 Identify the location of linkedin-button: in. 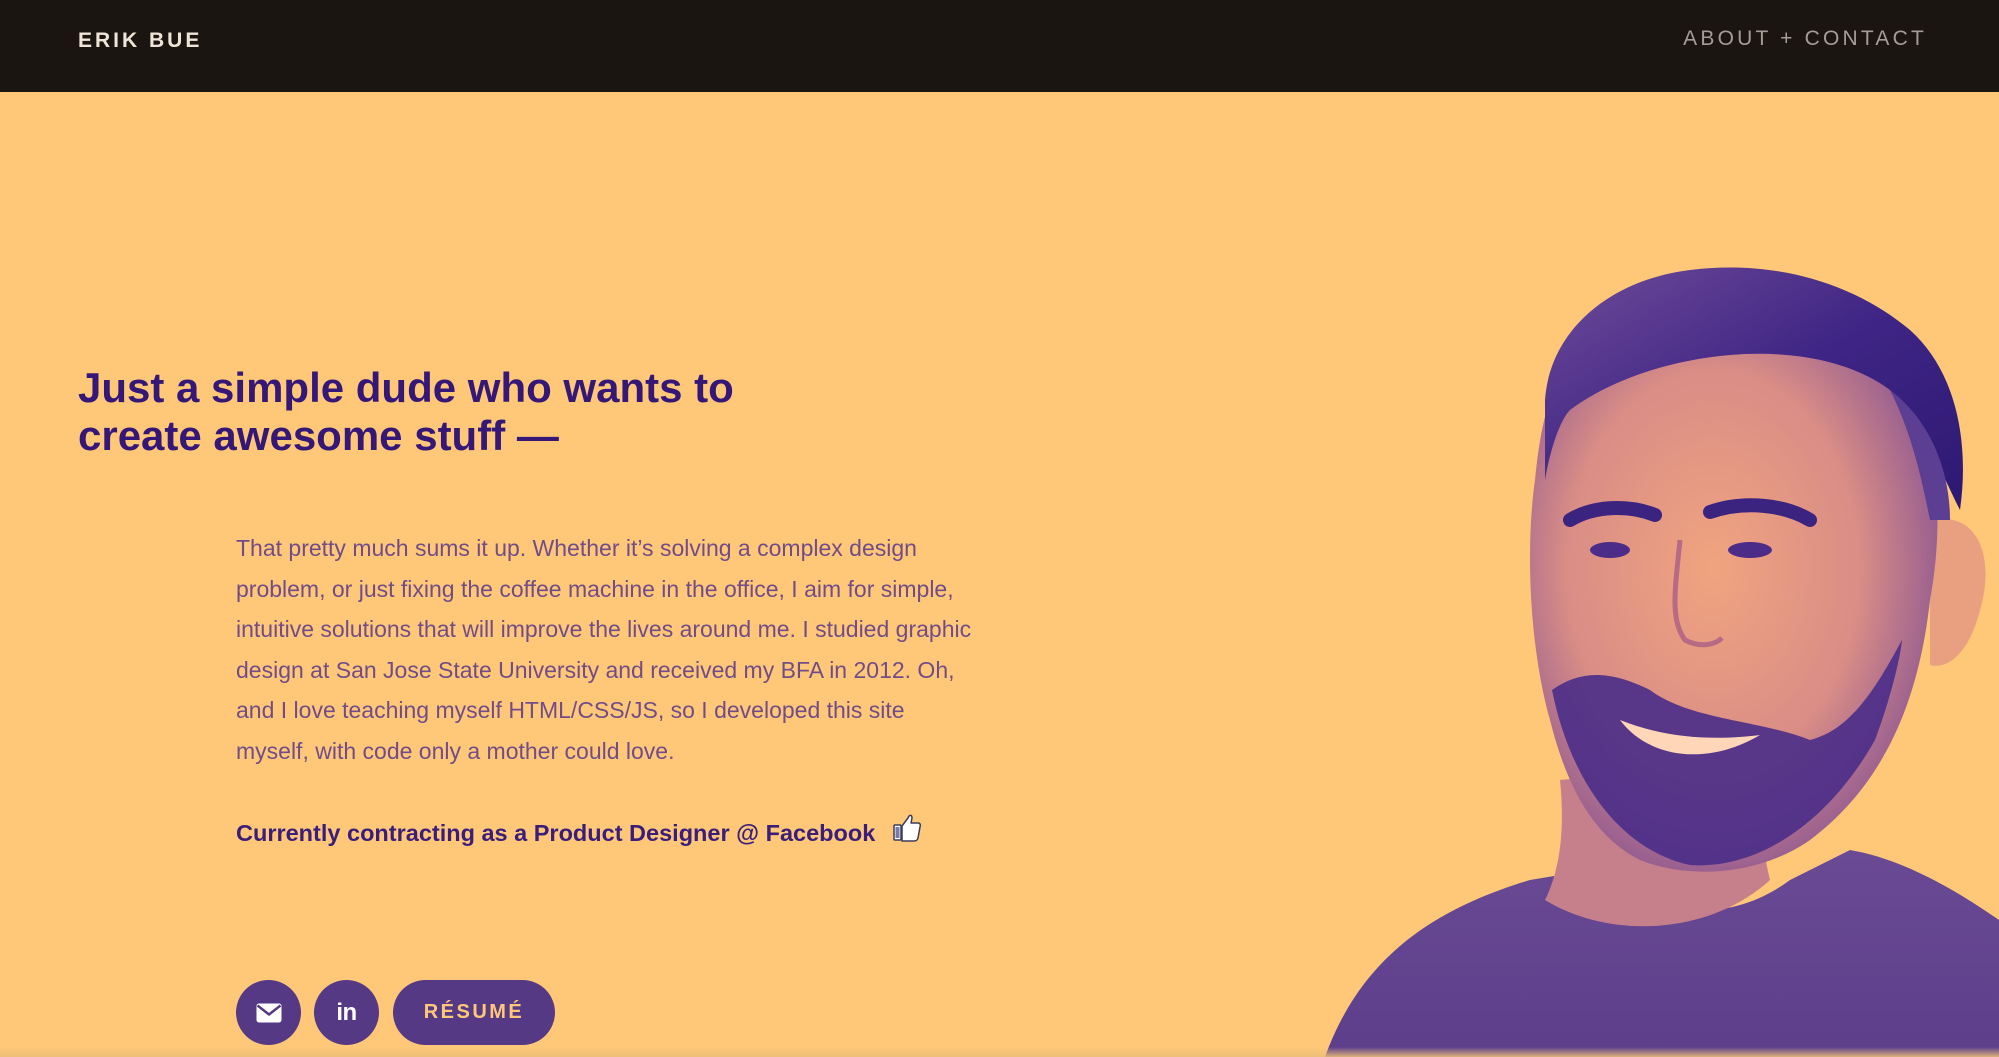
(346, 1012).